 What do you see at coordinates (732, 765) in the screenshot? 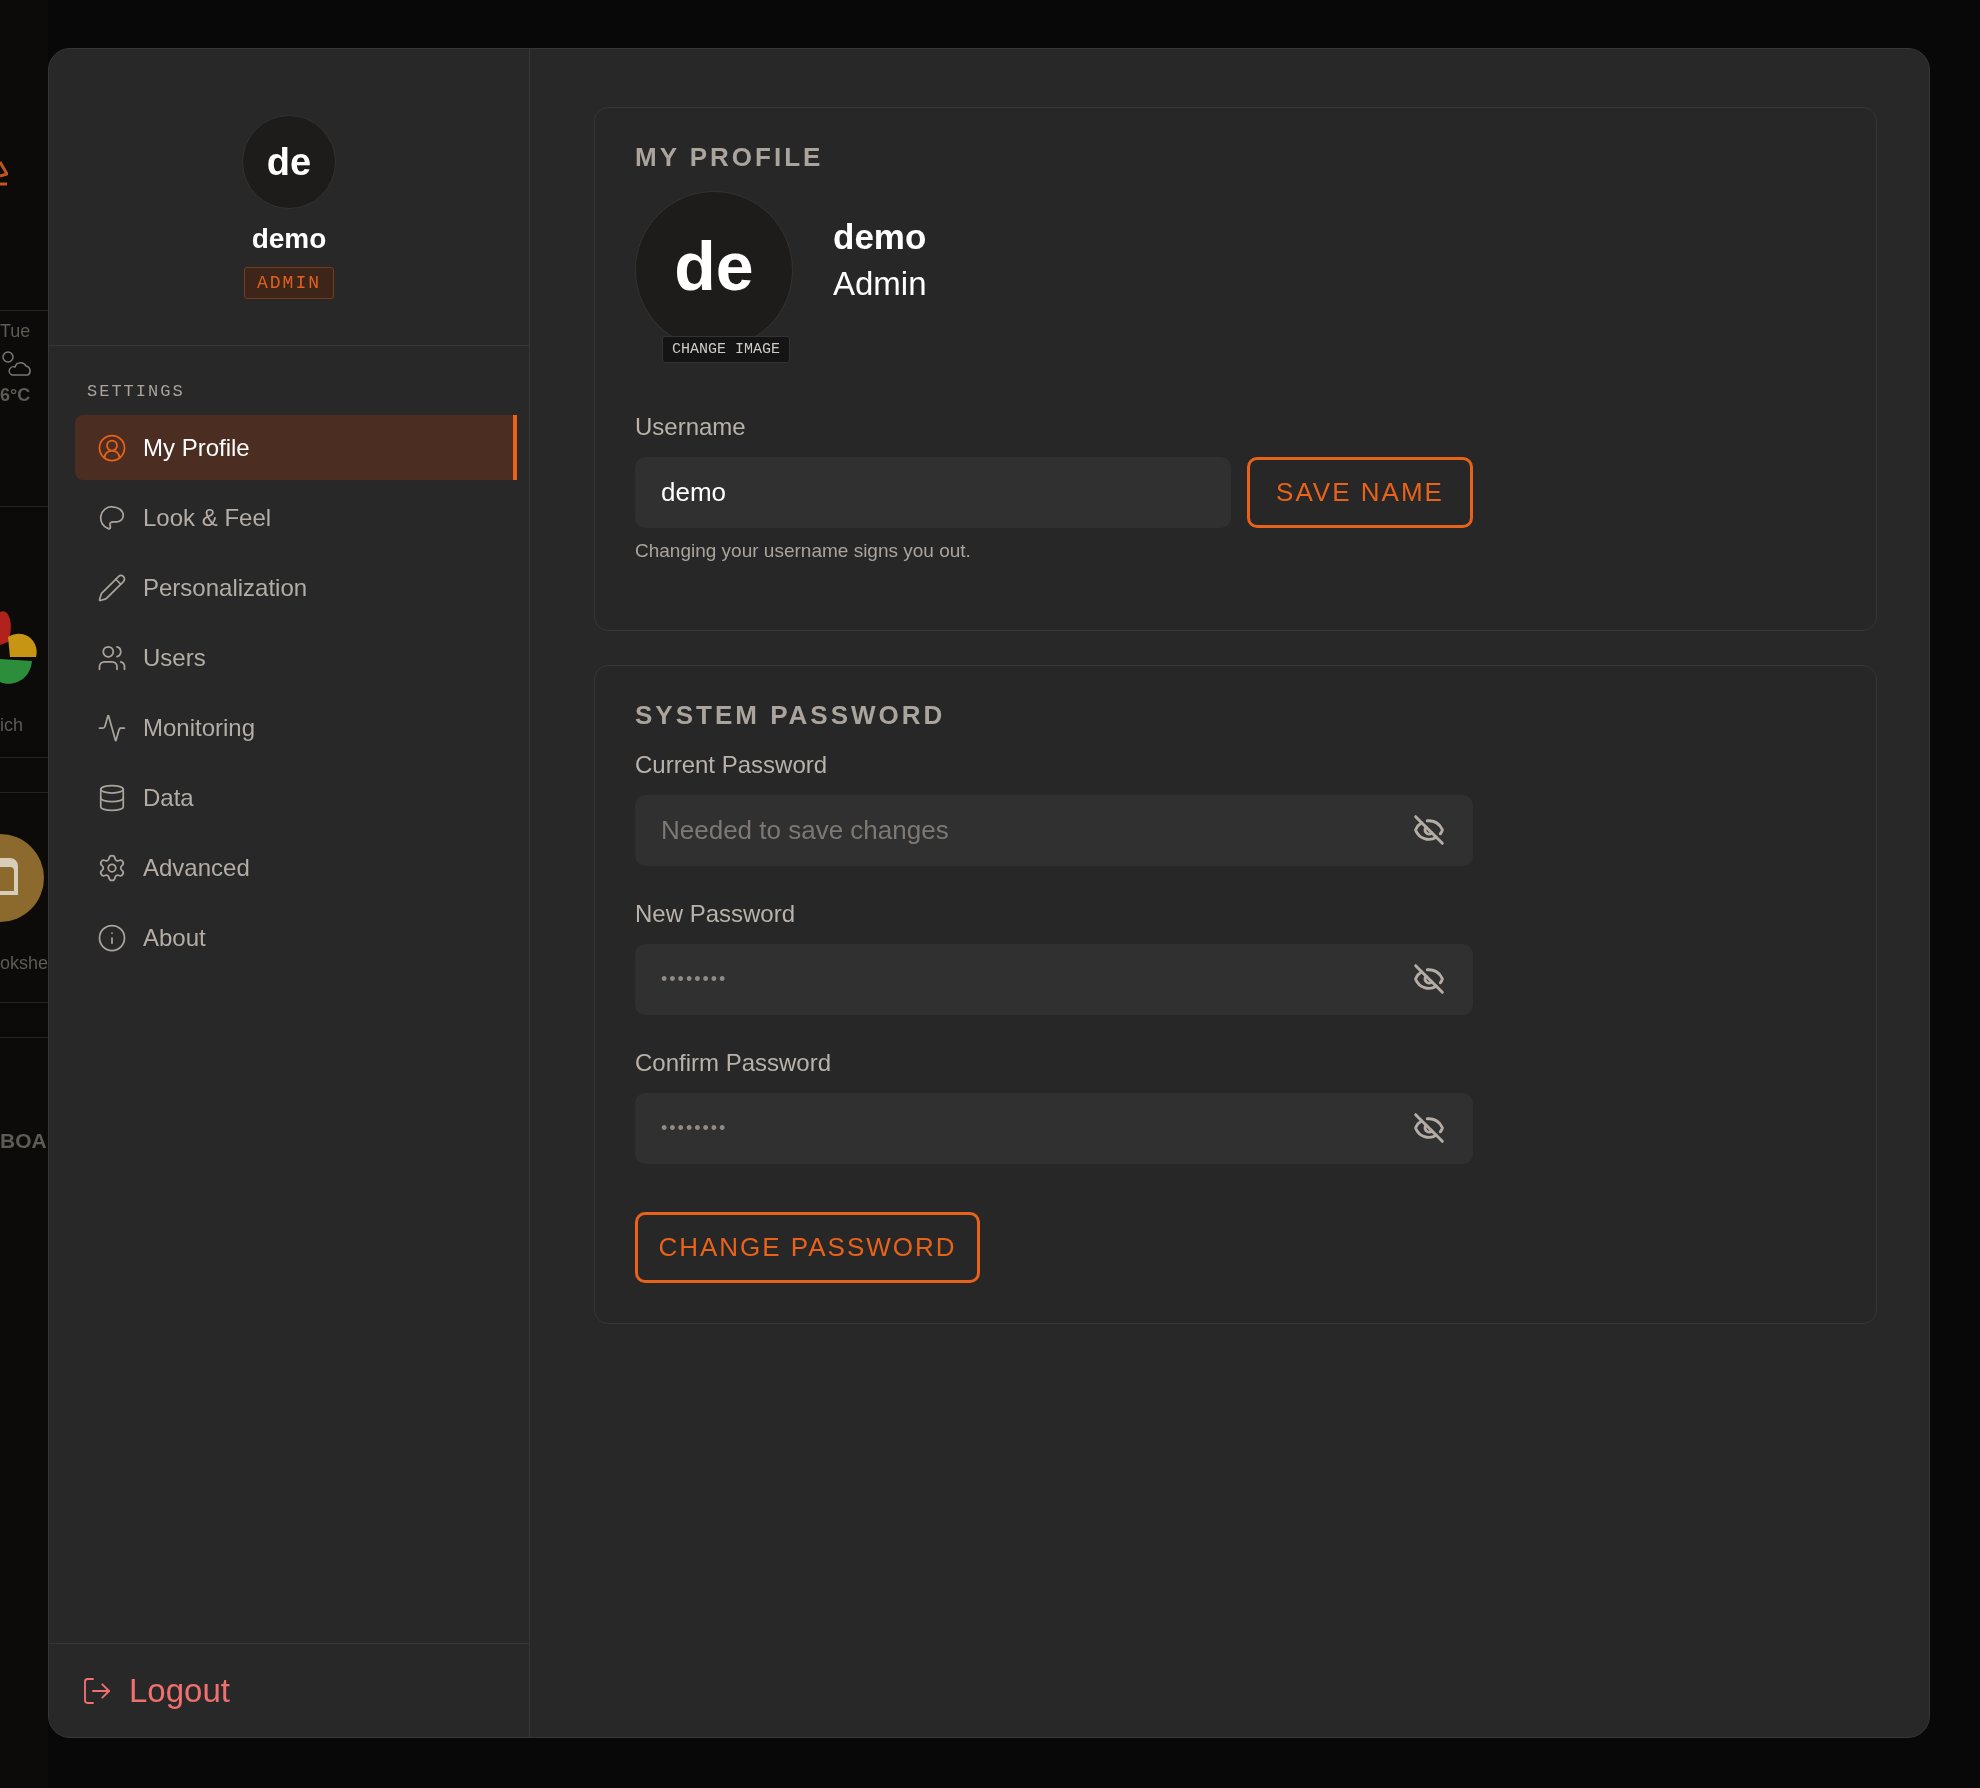
I see `field-label: Current Password` at bounding box center [732, 765].